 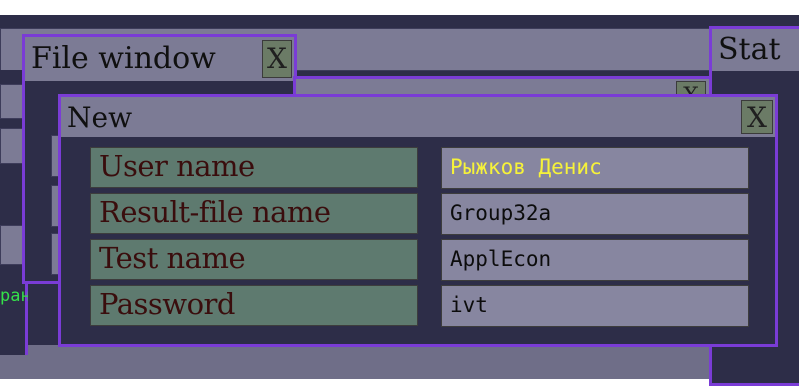 I want to click on password-field: ivt, so click(x=595, y=306).